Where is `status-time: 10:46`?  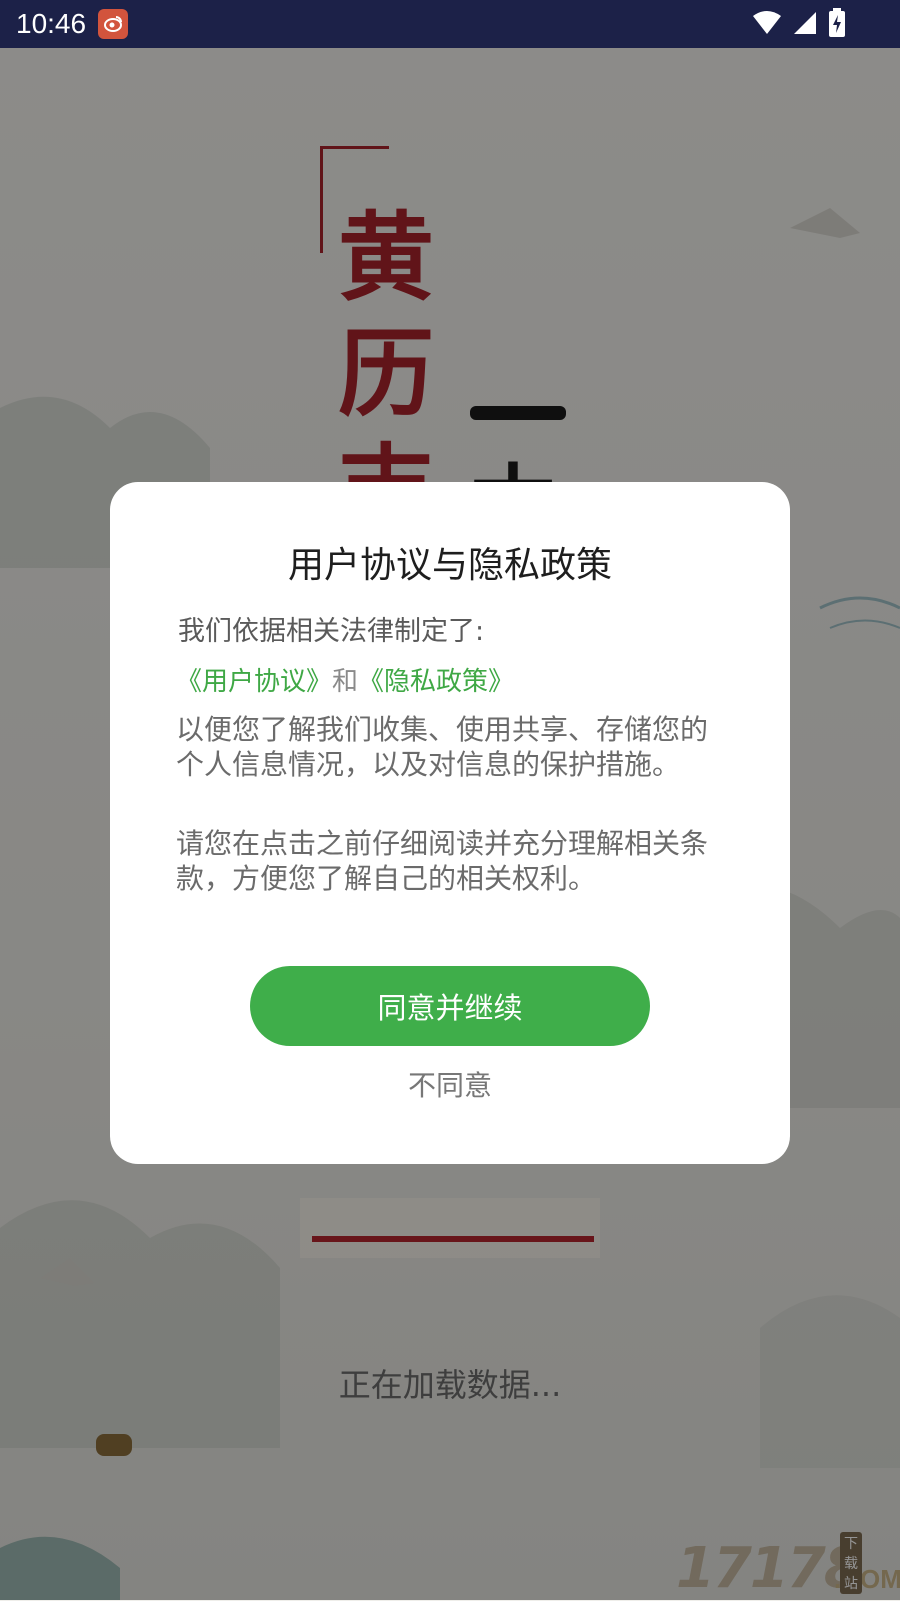
status-time: 10:46 is located at coordinates (51, 23).